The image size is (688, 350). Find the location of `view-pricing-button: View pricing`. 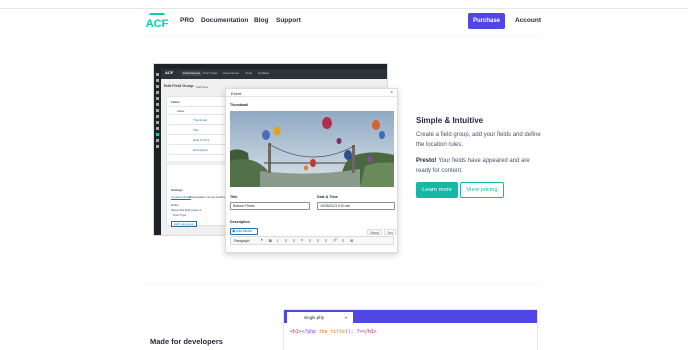

view-pricing-button: View pricing is located at coordinates (482, 190).